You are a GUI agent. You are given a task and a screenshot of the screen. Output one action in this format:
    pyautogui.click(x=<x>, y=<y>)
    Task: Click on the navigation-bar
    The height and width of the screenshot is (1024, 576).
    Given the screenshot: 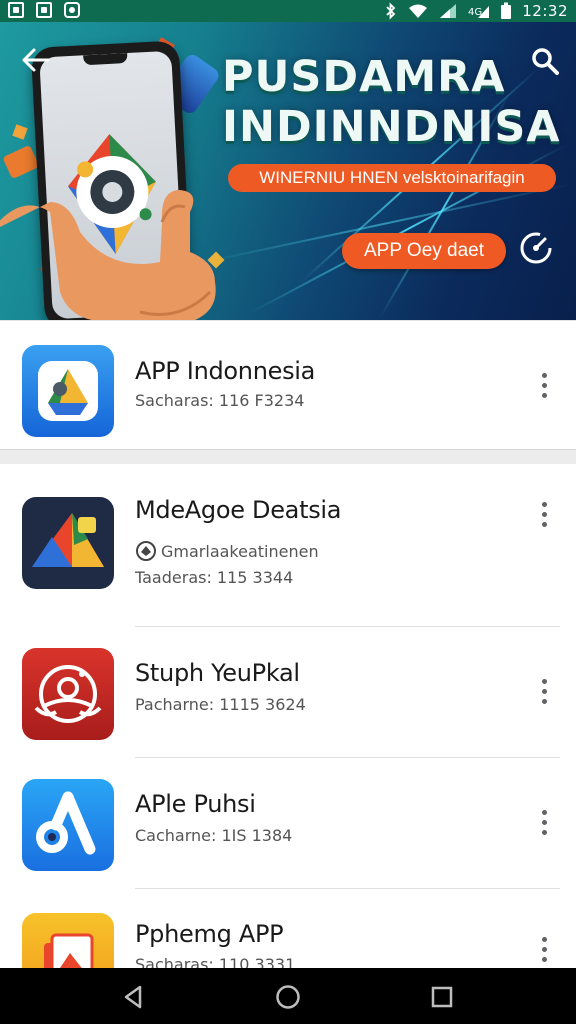 What is the action you would take?
    pyautogui.click(x=288, y=996)
    